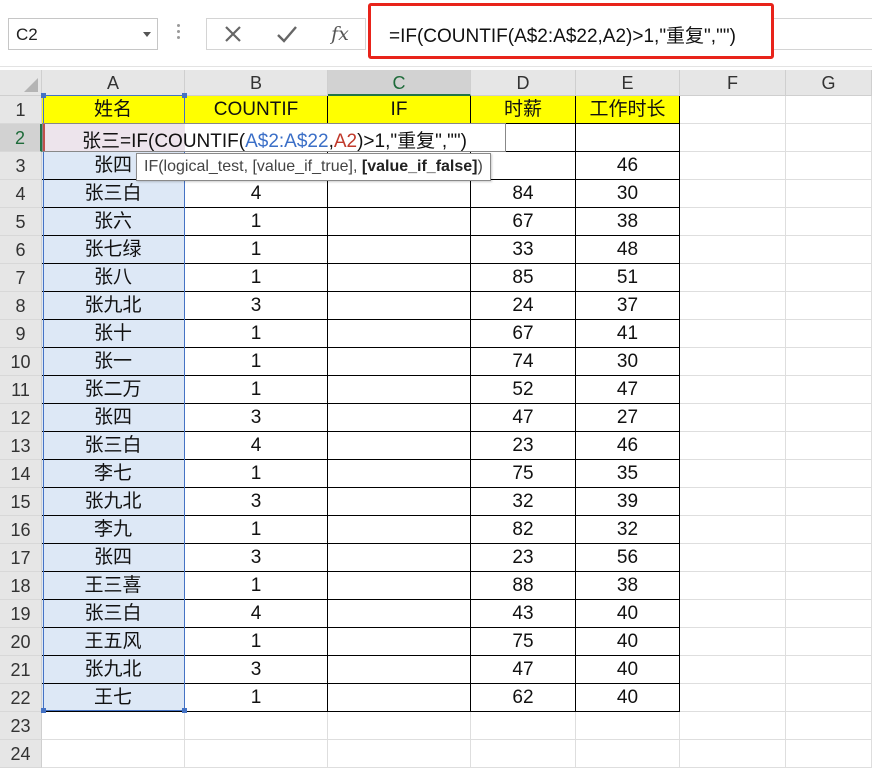 Image resolution: width=872 pixels, height=768 pixels. I want to click on cell-b21: 3, so click(256, 670).